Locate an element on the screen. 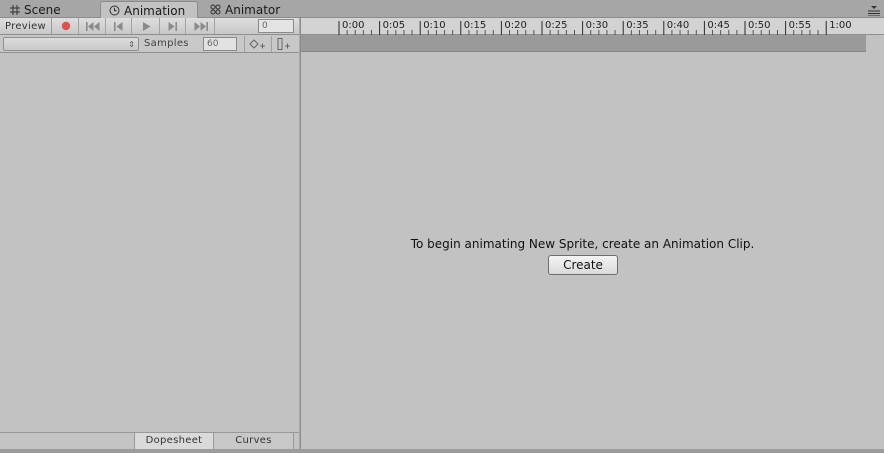 Image resolution: width=884 pixels, height=453 pixels. view-mode-bar: Dopesheet Curves is located at coordinates (149, 440).